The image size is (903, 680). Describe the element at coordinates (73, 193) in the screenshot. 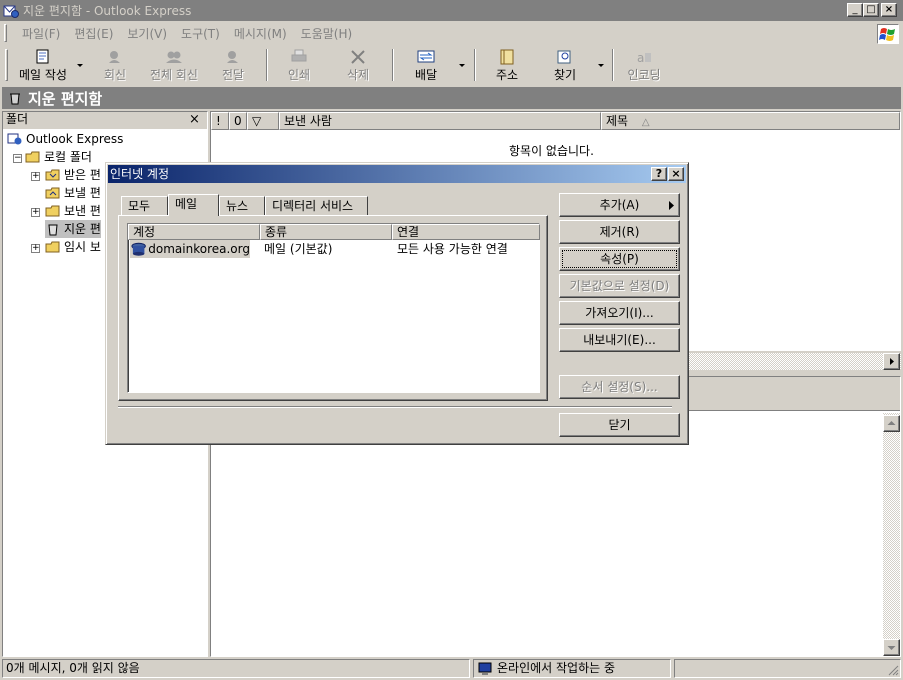

I see `tree-item-outbox: 보낼 편` at that location.